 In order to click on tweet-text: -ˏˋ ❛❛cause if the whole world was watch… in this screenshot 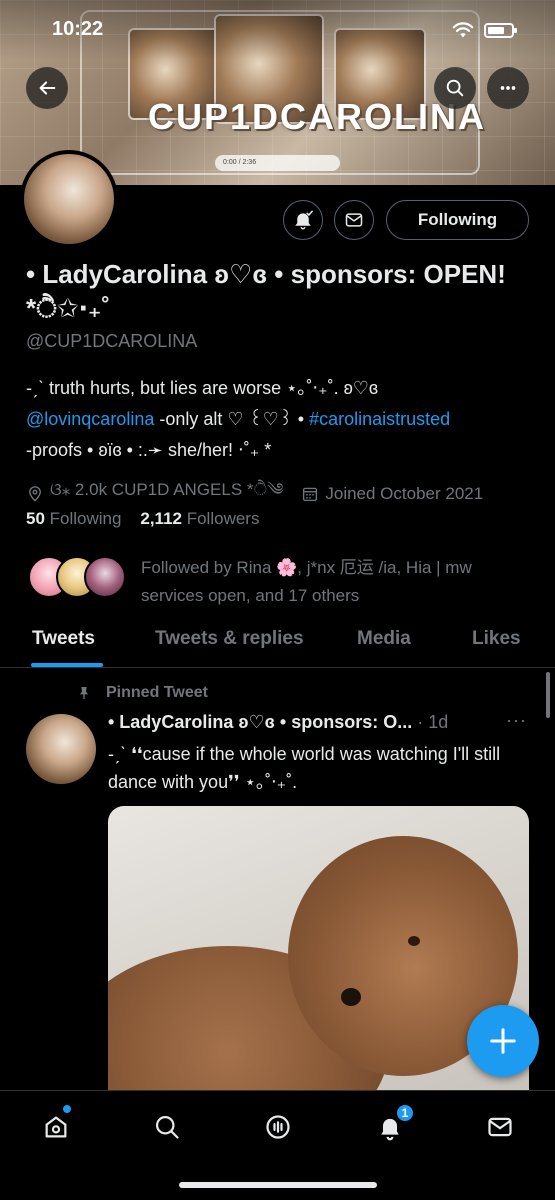, I will do `click(304, 768)`.